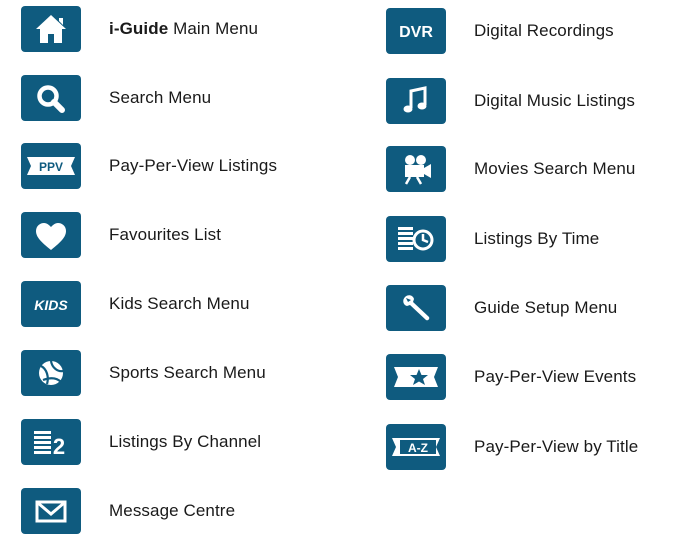 The image size is (682, 534). Describe the element at coordinates (416, 101) in the screenshot. I see `music-note-icon` at that location.